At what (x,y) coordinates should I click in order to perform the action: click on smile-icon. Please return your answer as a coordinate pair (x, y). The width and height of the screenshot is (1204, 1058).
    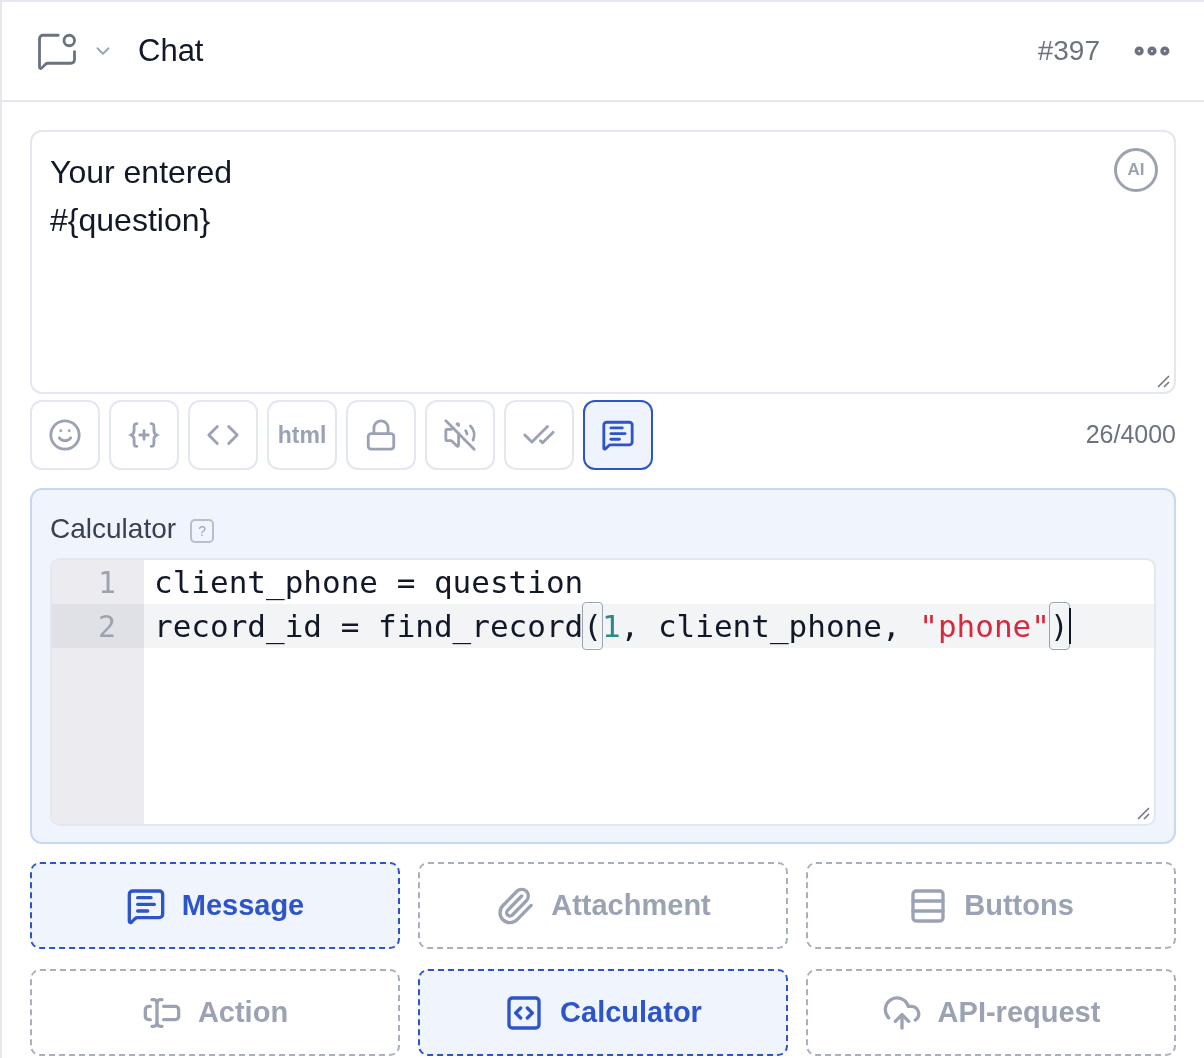
    Looking at the image, I should click on (65, 435).